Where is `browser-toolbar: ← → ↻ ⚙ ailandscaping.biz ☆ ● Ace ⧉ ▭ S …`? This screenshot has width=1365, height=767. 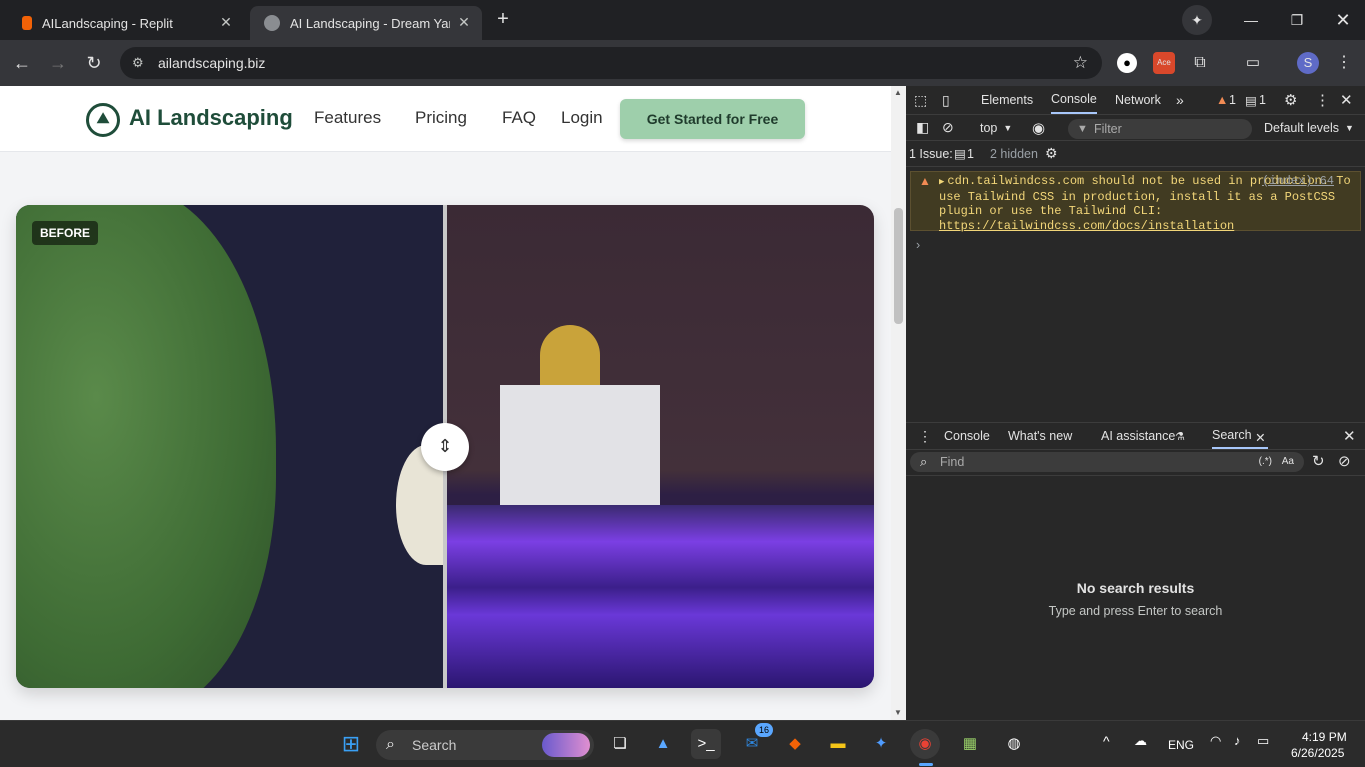
browser-toolbar: ← → ↻ ⚙ ailandscaping.biz ☆ ● Ace ⧉ ▭ S … is located at coordinates (682, 63).